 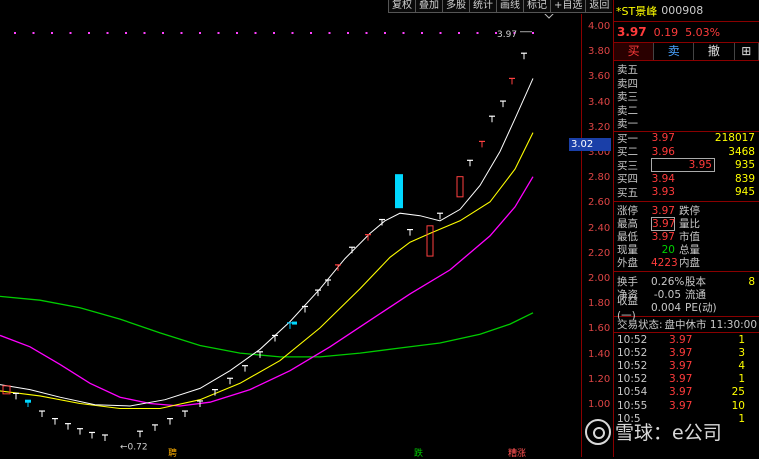 What do you see at coordinates (634, 51) in the screenshot?
I see `buy-button: 买` at bounding box center [634, 51].